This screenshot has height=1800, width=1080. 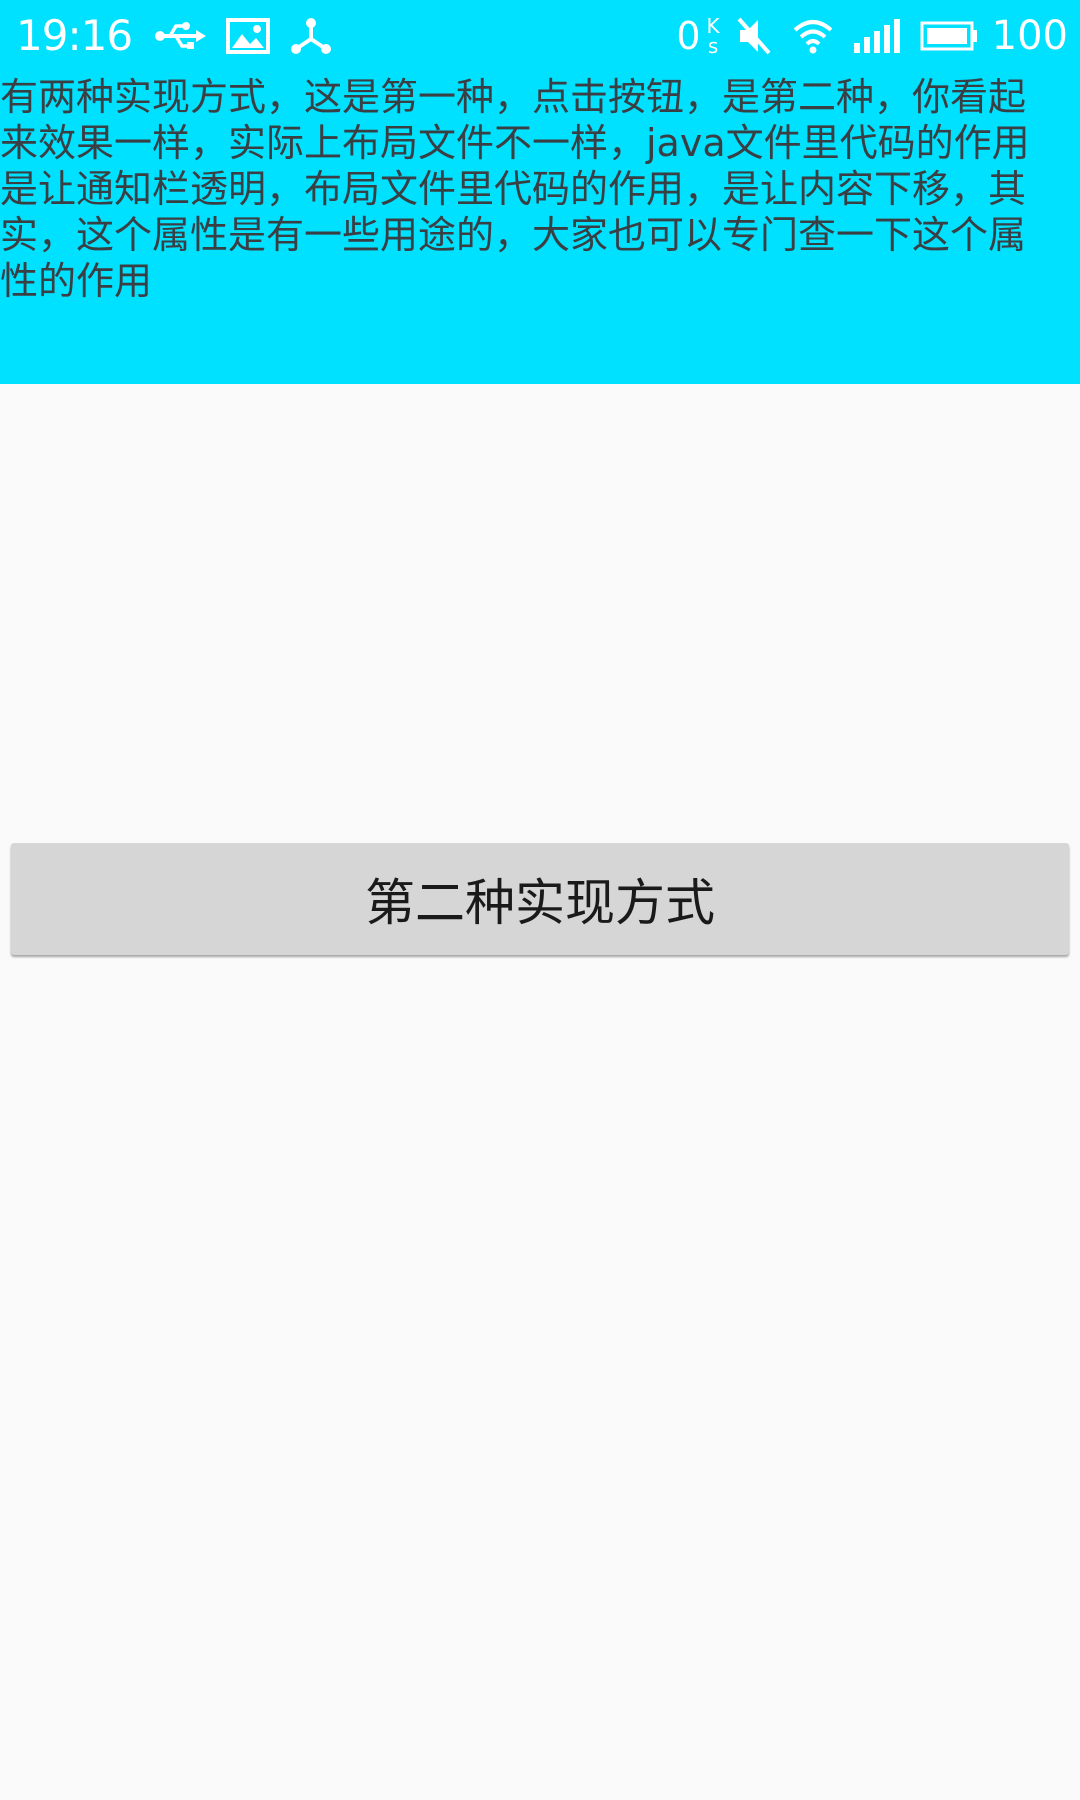 I want to click on net-speed-unit: K s, so click(x=713, y=36).